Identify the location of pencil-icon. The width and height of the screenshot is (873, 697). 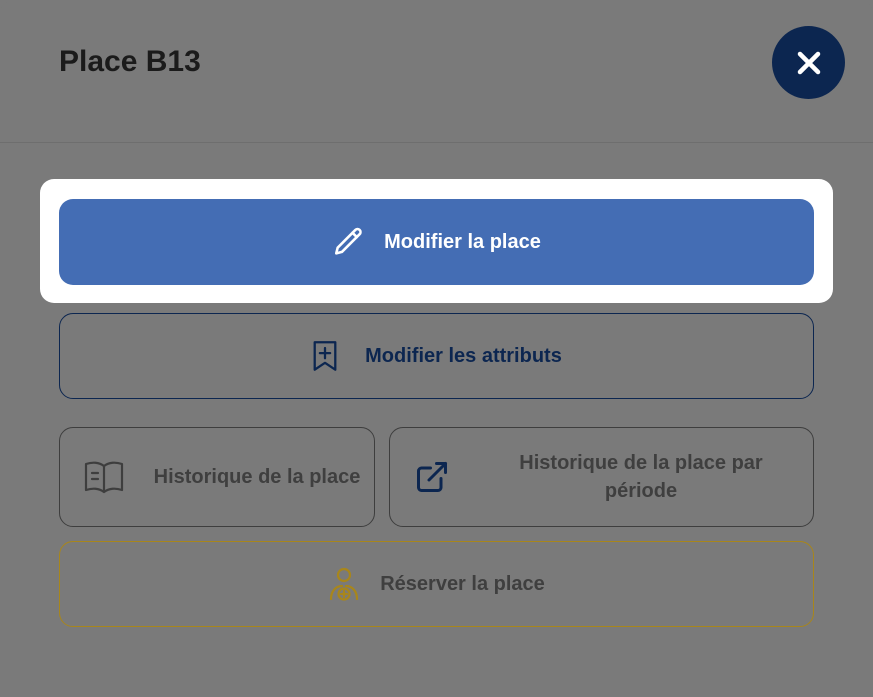
(349, 242).